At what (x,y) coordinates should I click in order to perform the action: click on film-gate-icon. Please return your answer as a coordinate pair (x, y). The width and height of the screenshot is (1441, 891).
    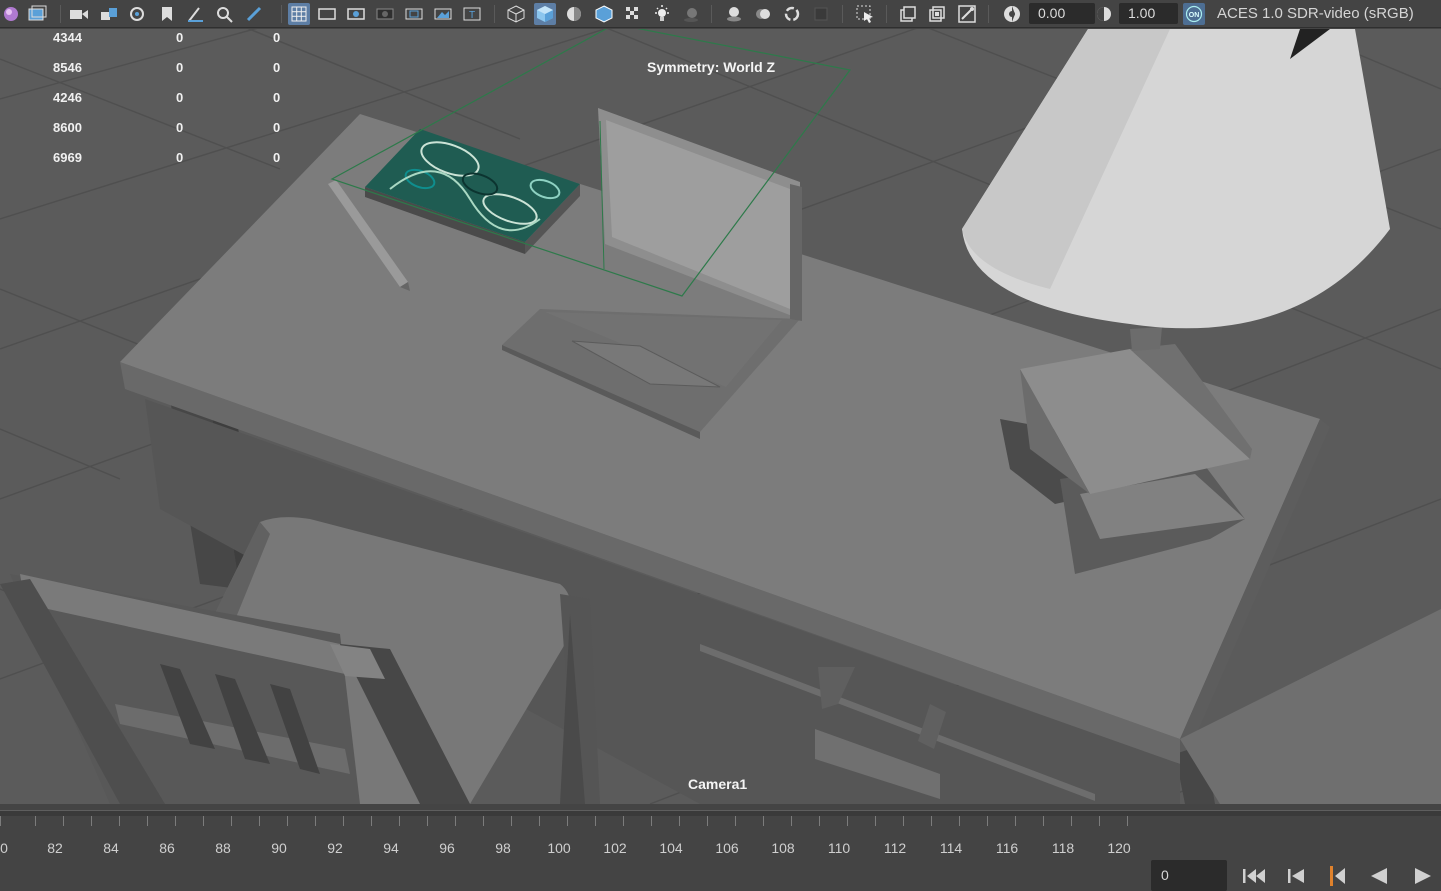
    Looking at the image, I should click on (327, 14).